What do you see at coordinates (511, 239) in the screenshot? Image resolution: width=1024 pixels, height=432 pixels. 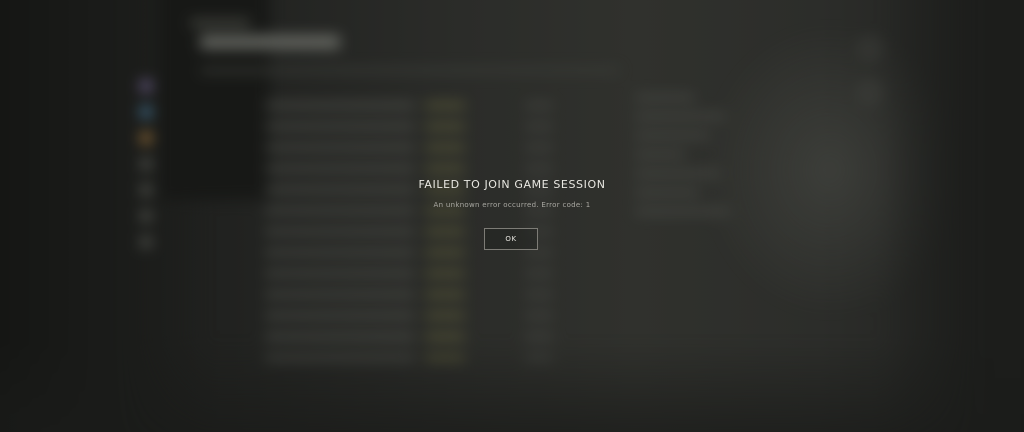 I see `ok-button: OK` at bounding box center [511, 239].